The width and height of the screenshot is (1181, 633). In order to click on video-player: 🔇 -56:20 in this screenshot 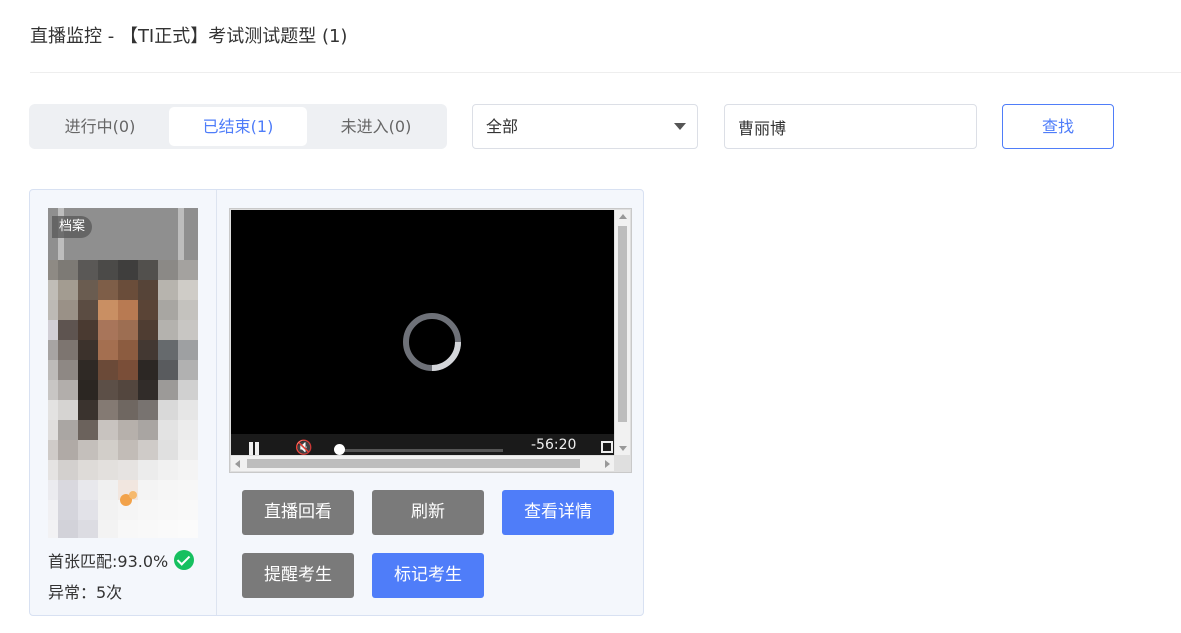, I will do `click(422, 332)`.